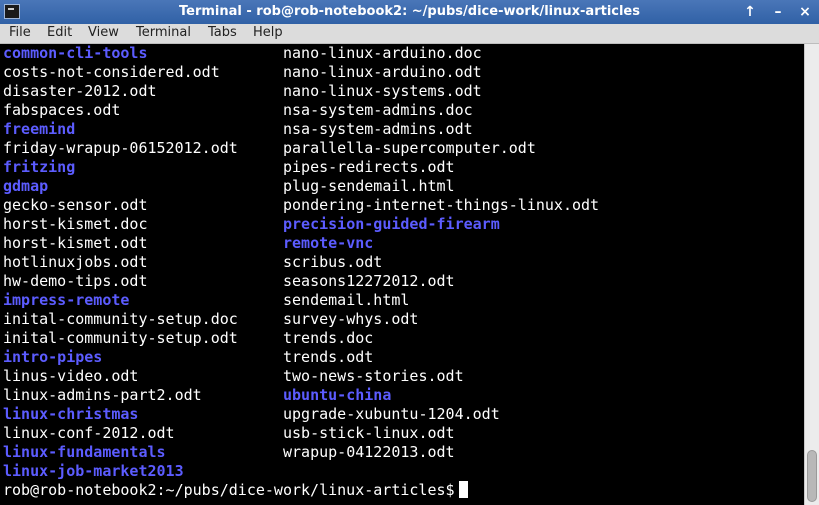 This screenshot has height=505, width=819. What do you see at coordinates (59, 32) in the screenshot?
I see `menu-edit: Edit` at bounding box center [59, 32].